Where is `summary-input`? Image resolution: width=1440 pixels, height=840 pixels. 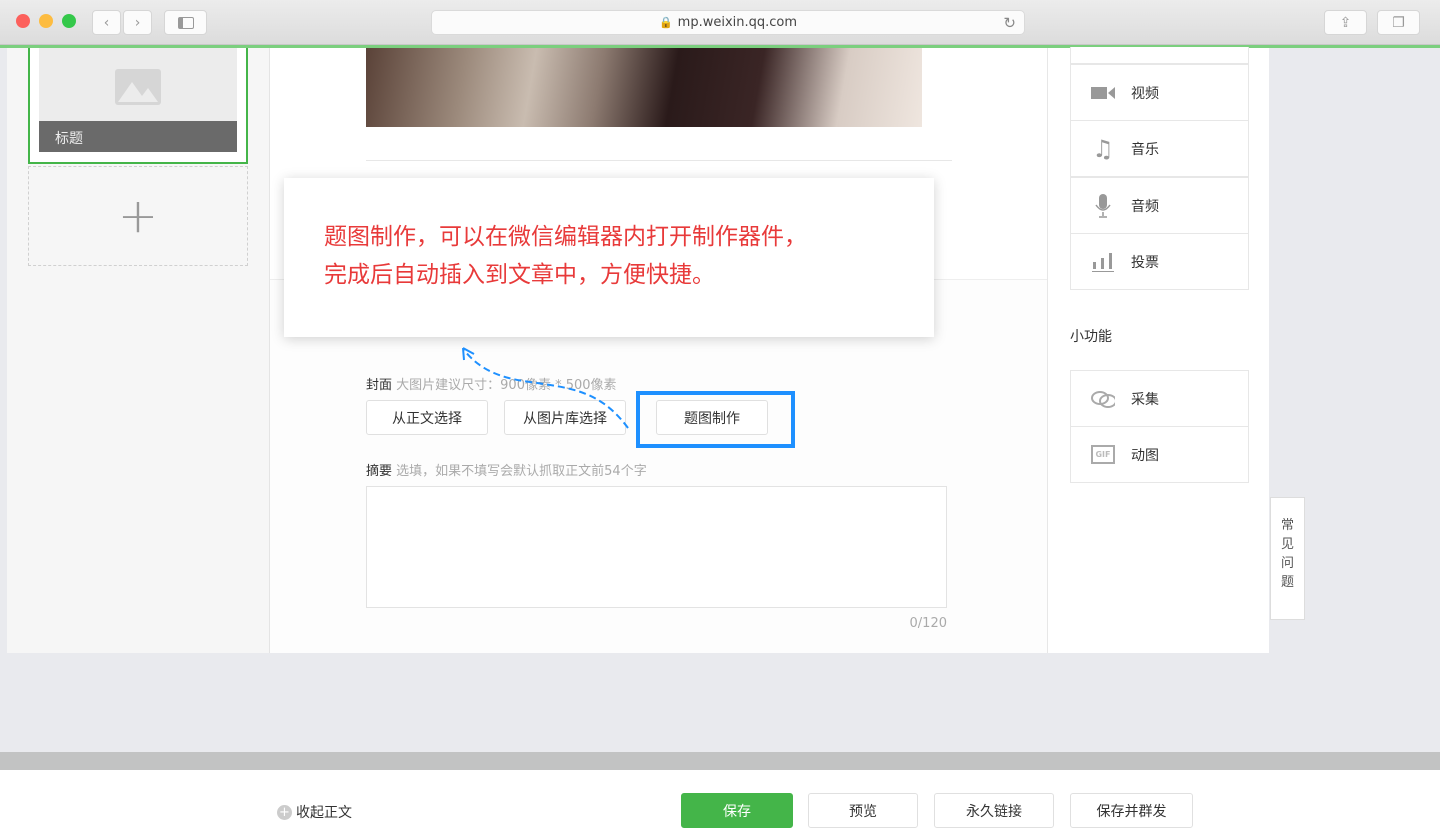
summary-input is located at coordinates (656, 547).